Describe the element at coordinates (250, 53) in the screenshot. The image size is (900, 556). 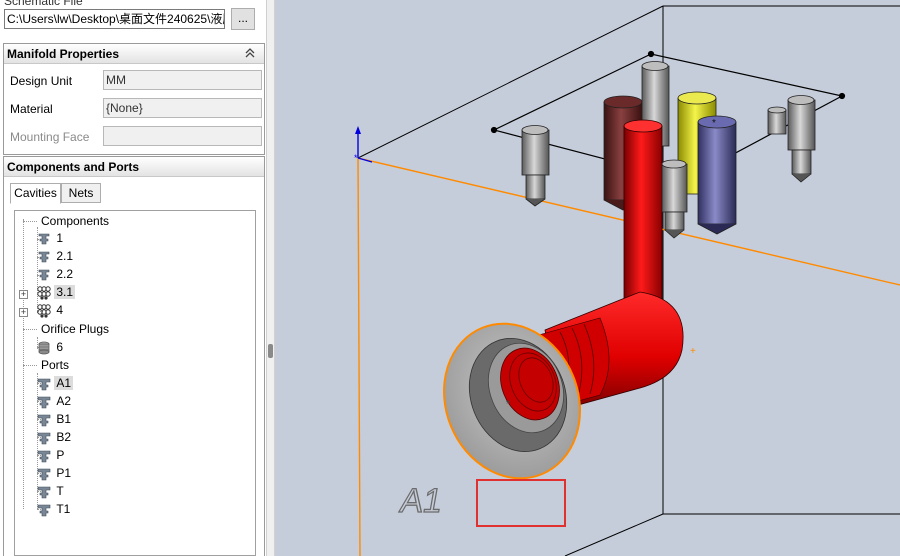
I see `collapse-icon` at that location.